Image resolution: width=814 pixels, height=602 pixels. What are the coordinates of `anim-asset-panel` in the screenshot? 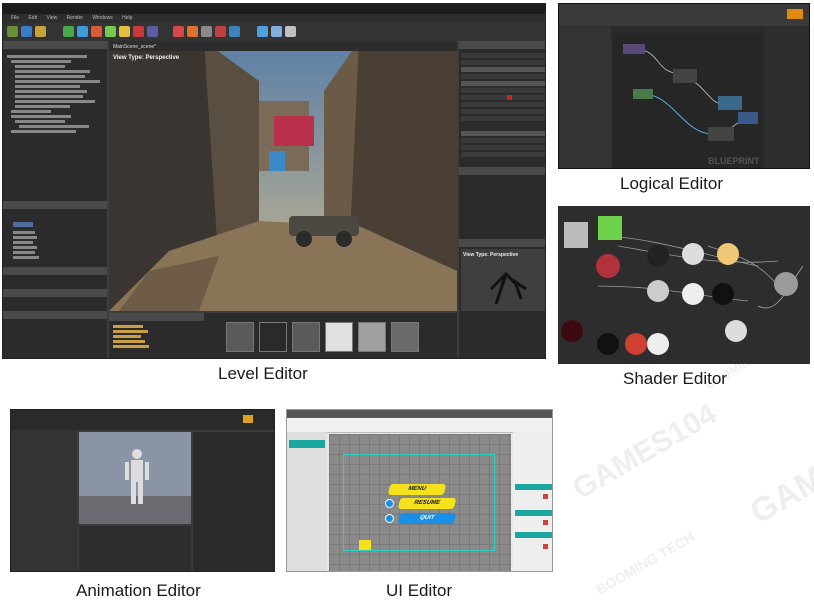 It's located at (233, 501).